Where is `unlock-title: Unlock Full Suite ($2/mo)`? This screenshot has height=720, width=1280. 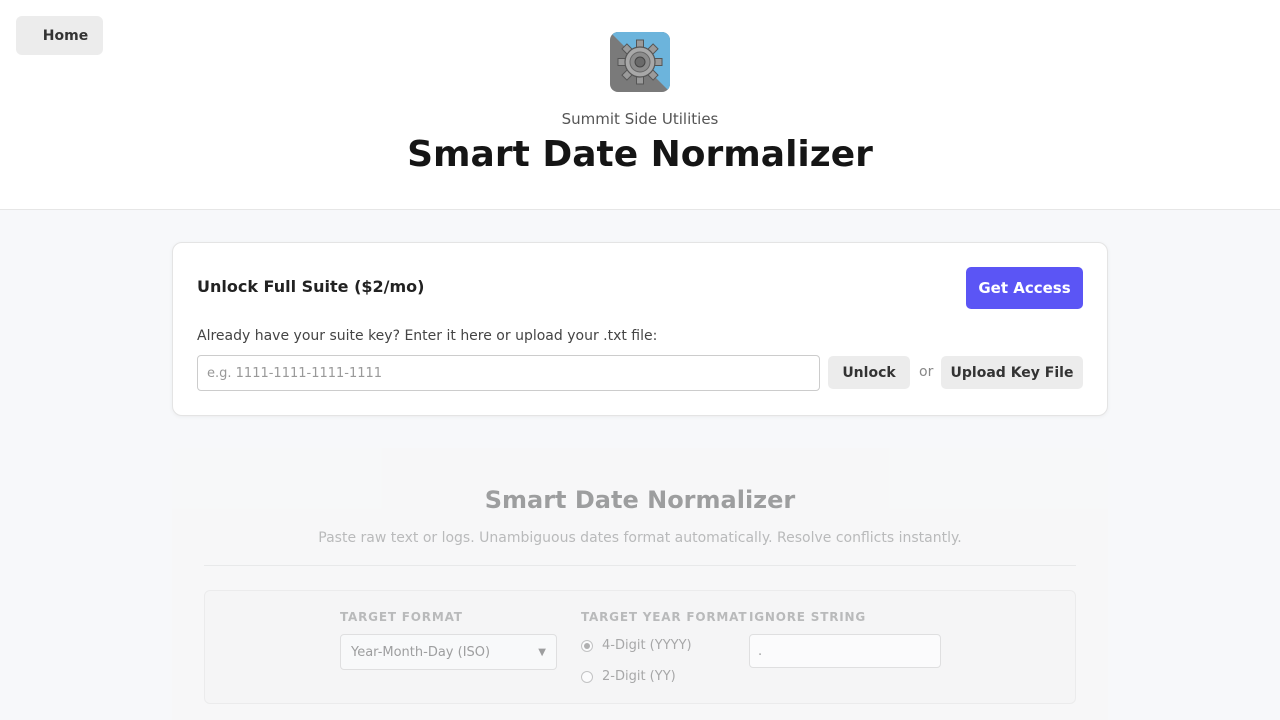 unlock-title: Unlock Full Suite ($2/mo) is located at coordinates (311, 286).